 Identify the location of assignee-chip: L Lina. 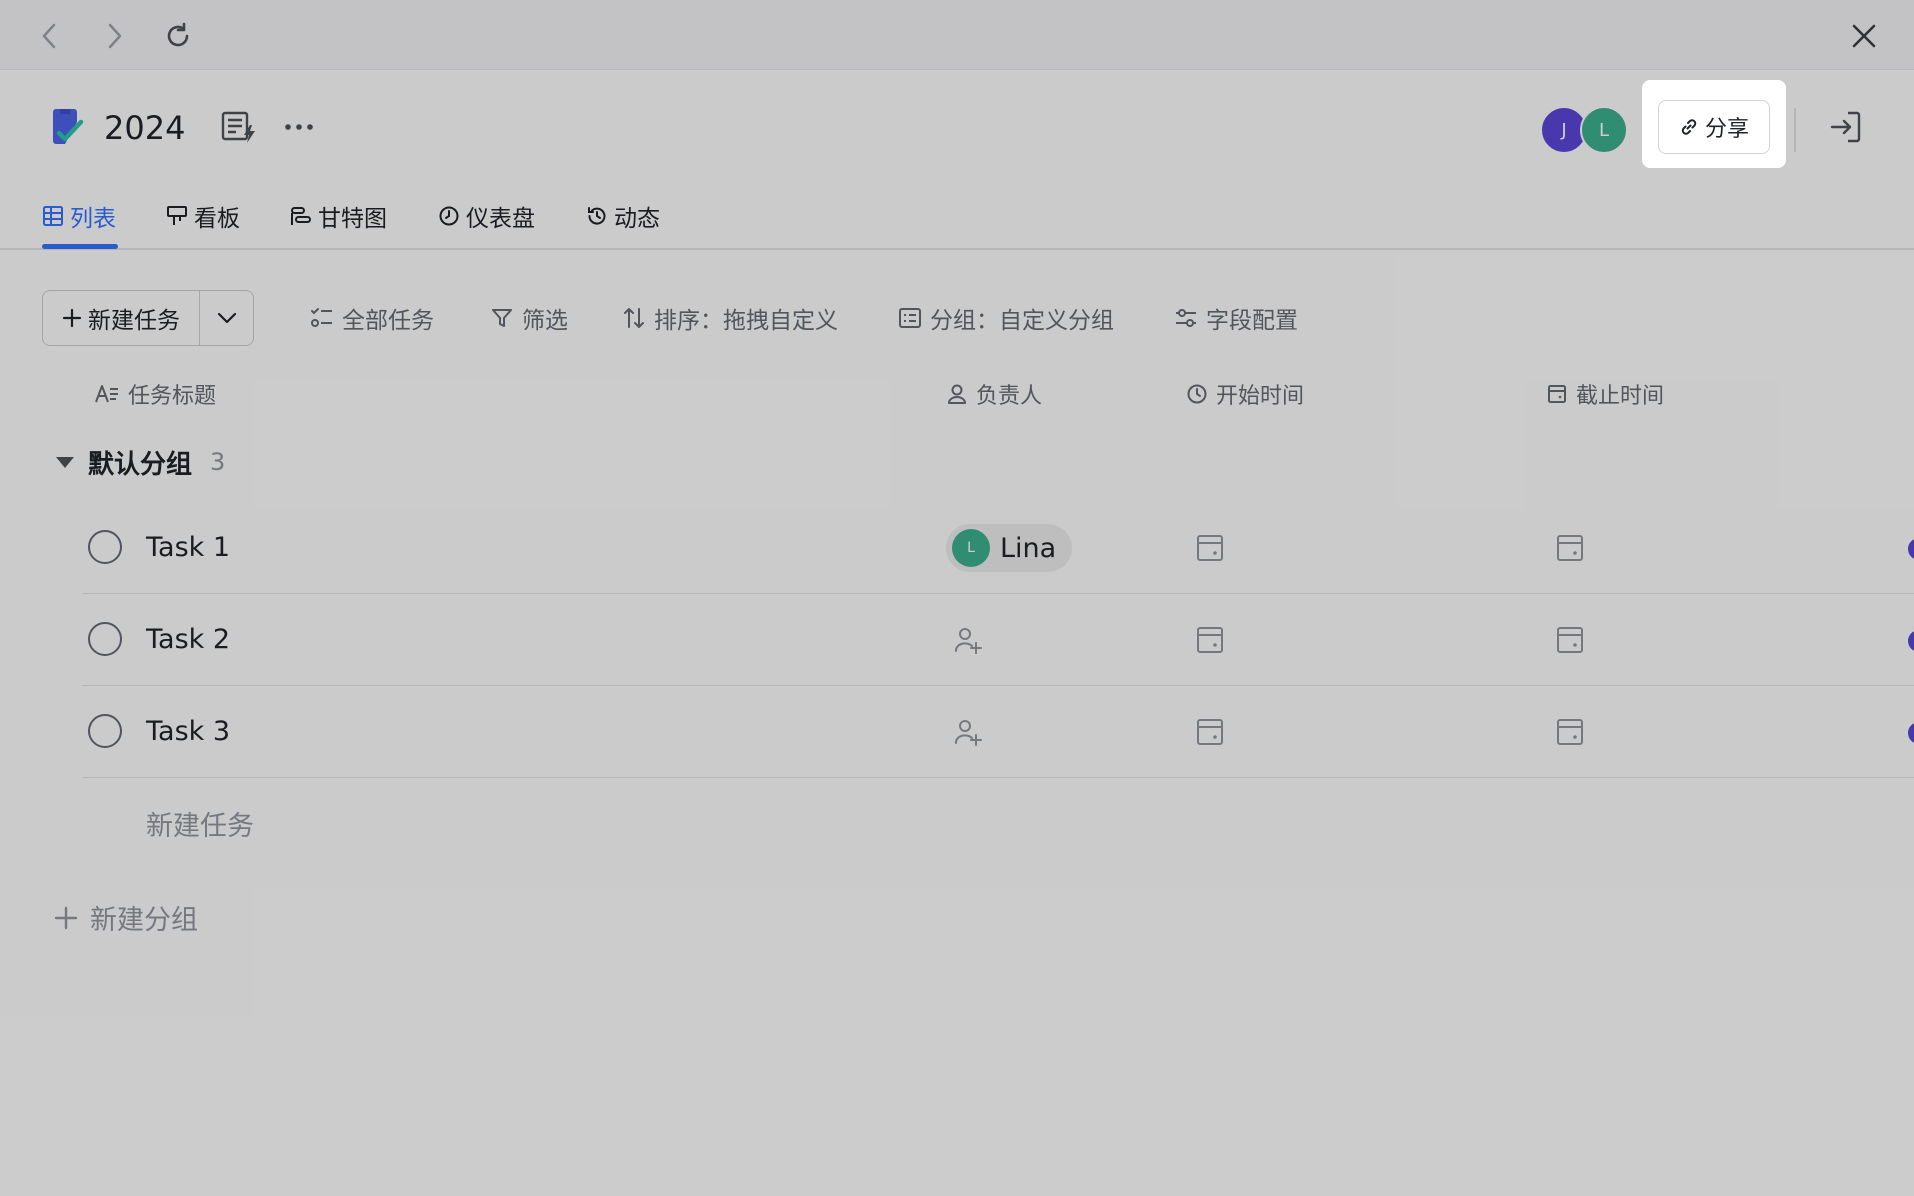
(1009, 548).